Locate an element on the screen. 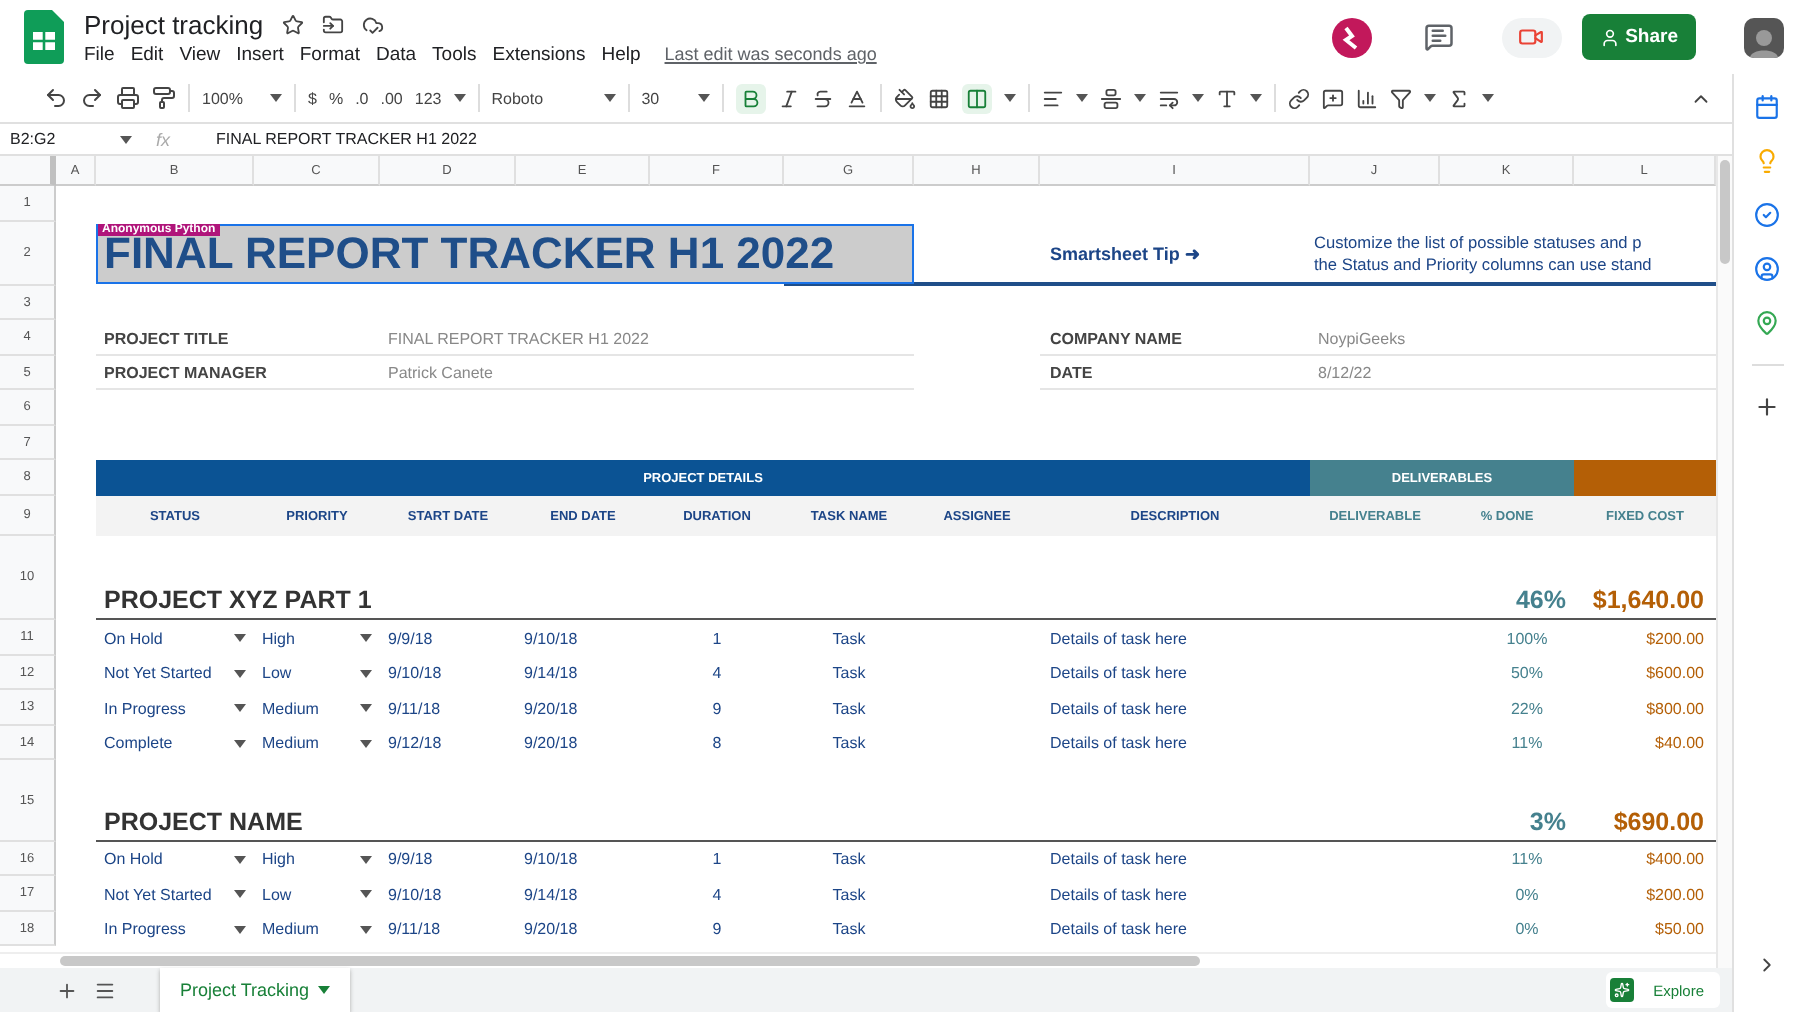 This screenshot has width=1800, height=1012. menu-item: Insert is located at coordinates (260, 54).